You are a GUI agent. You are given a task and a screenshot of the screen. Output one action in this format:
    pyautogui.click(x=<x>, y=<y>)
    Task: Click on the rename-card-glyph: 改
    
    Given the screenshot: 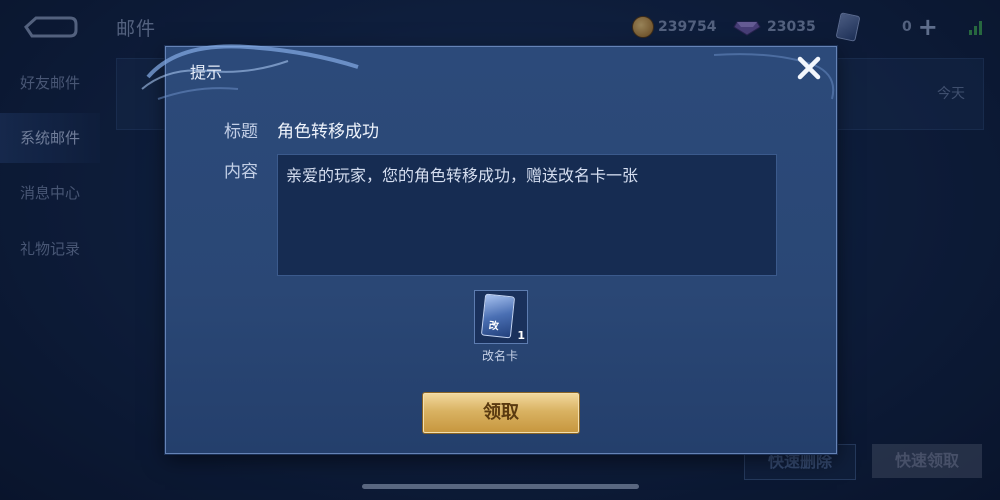 What is the action you would take?
    pyautogui.click(x=494, y=326)
    